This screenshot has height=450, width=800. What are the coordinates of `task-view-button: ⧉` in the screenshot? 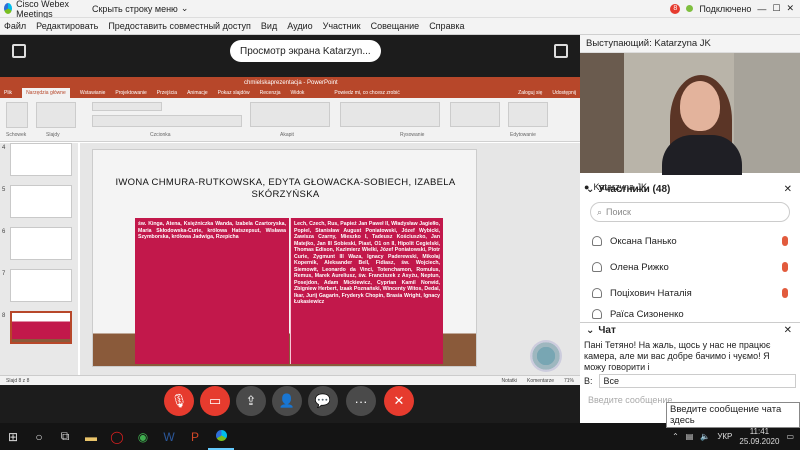 It's located at (65, 436).